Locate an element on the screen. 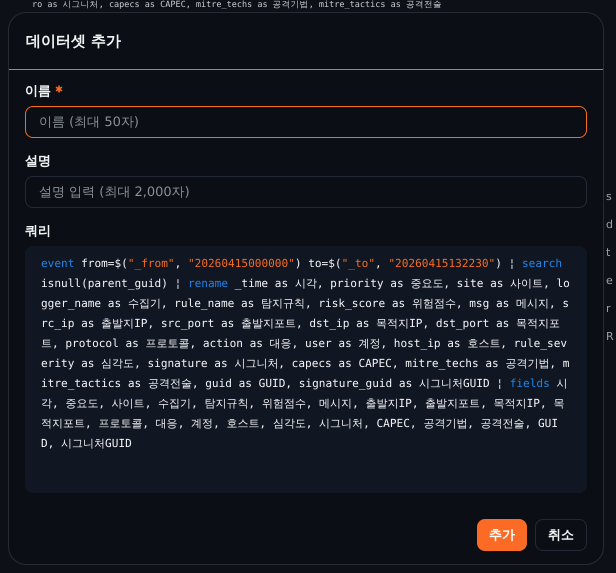 The image size is (616, 573). background-text-fragment: e is located at coordinates (610, 280).